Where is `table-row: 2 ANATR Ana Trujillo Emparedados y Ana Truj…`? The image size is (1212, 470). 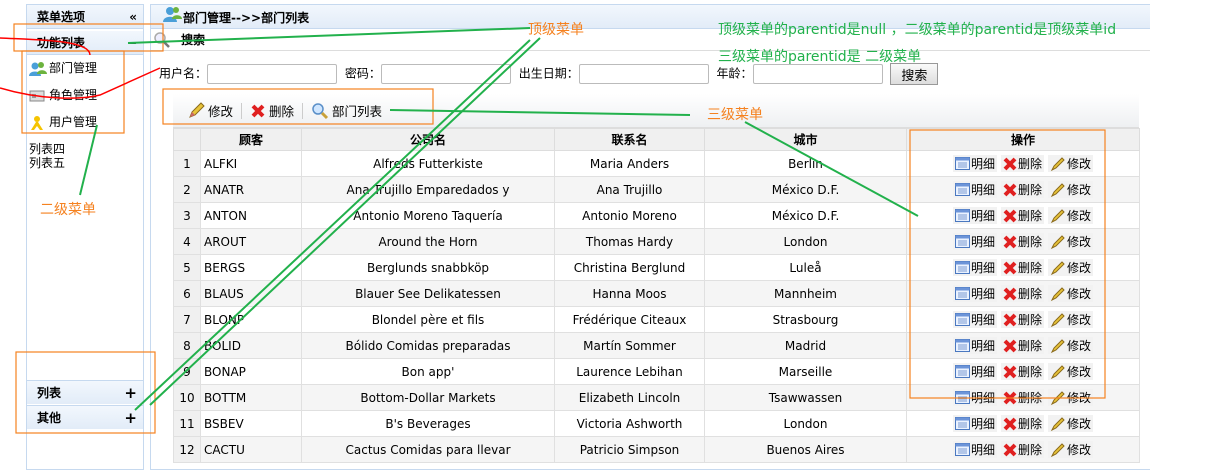 table-row: 2 ANATR Ana Trujillo Emparedados y Ana Truj… is located at coordinates (656, 189).